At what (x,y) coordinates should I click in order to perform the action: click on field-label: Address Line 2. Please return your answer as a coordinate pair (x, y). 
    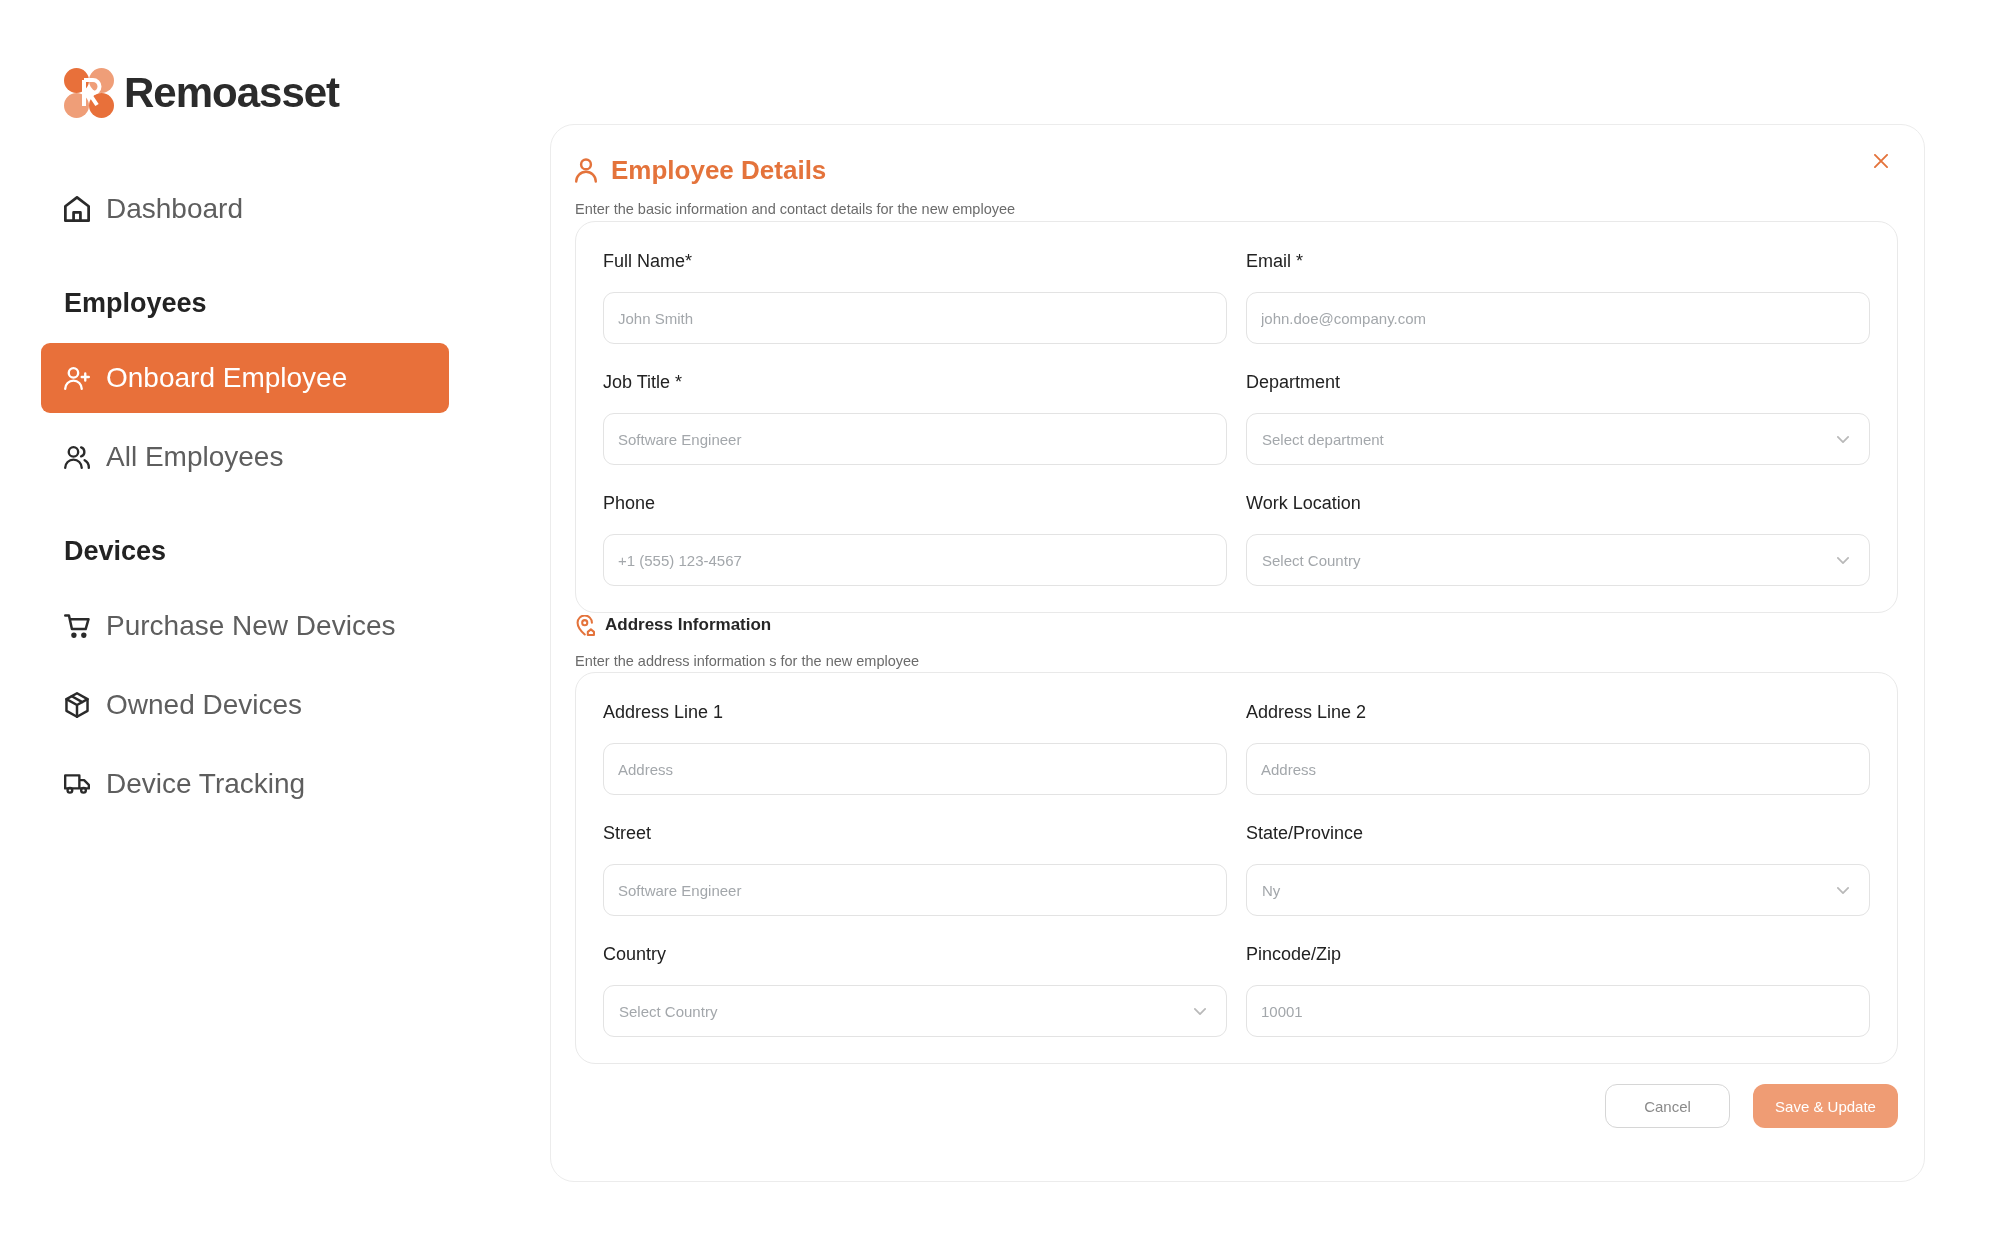
    Looking at the image, I should click on (1307, 712).